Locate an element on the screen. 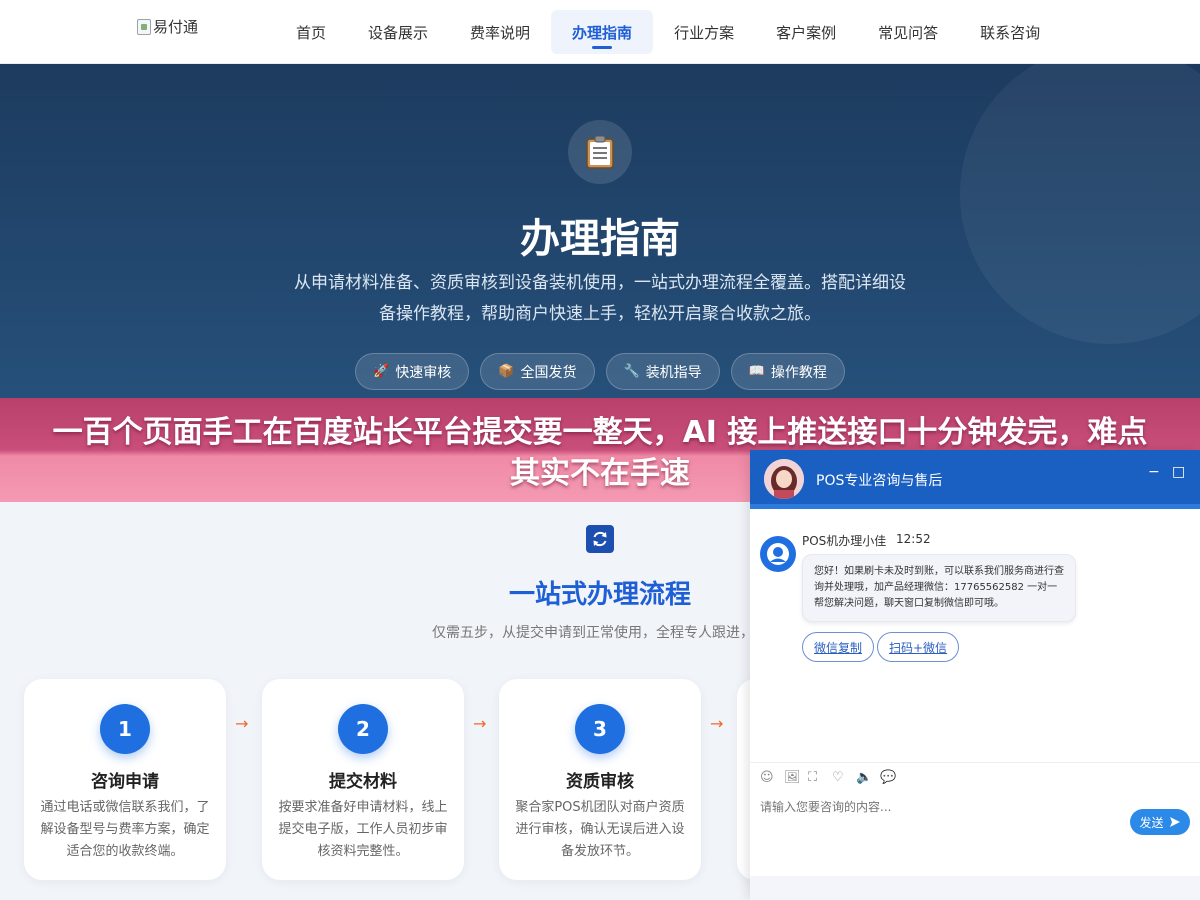  hero-title: 办理指南 is located at coordinates (600, 239).